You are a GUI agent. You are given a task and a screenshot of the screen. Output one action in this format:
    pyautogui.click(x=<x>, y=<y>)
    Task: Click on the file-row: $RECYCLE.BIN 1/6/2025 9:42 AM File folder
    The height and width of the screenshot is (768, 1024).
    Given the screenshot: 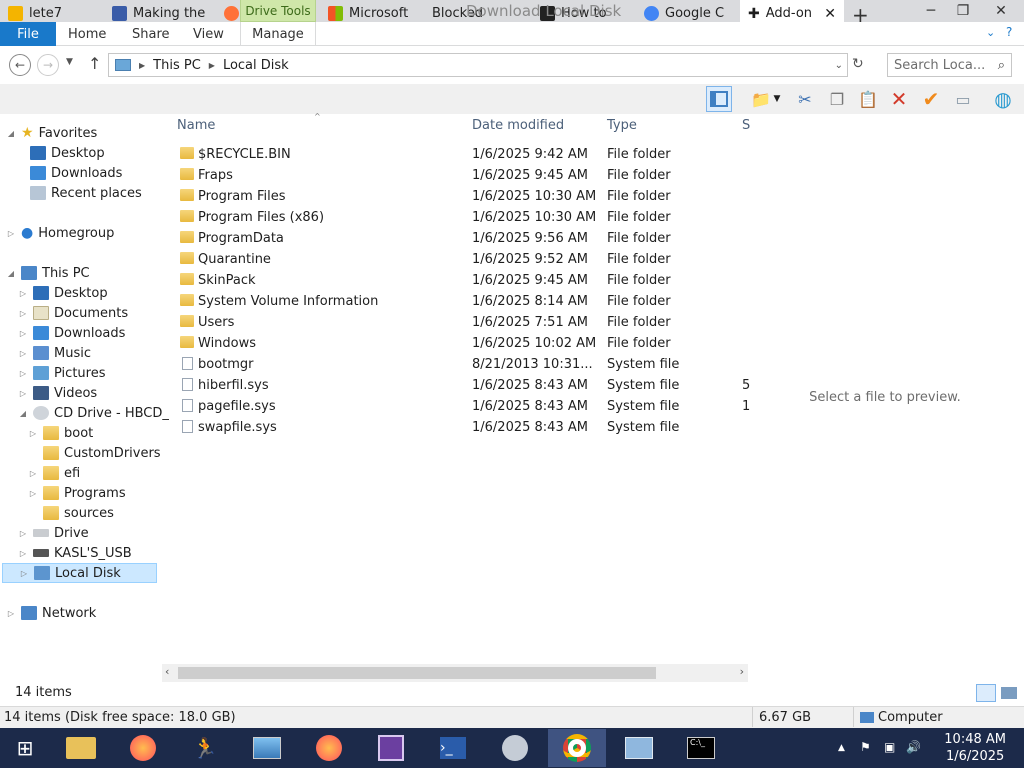 What is the action you would take?
    pyautogui.click(x=461, y=155)
    